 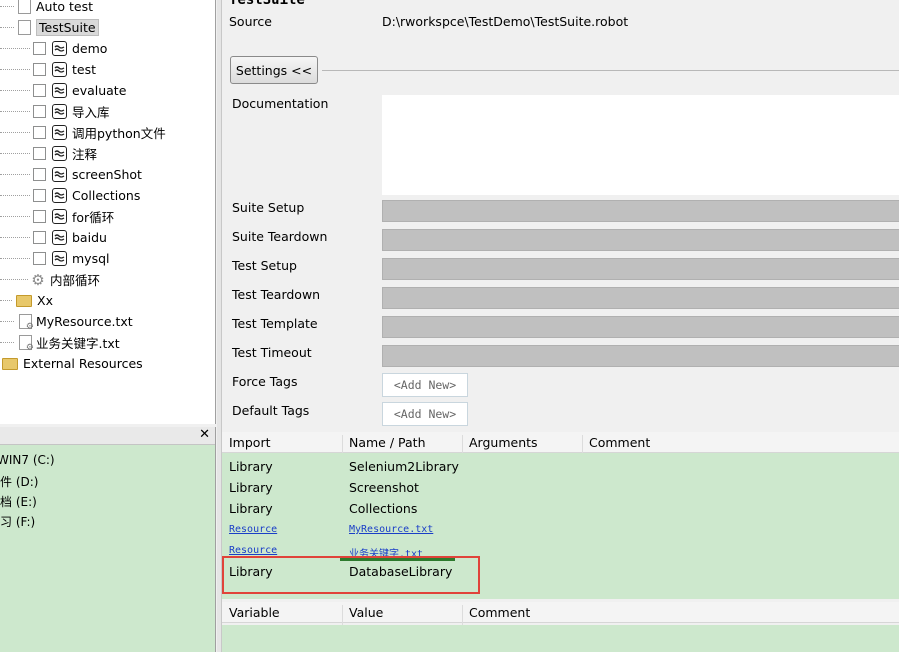 I want to click on tree-item-testsuite: TestSuite, so click(x=49, y=27).